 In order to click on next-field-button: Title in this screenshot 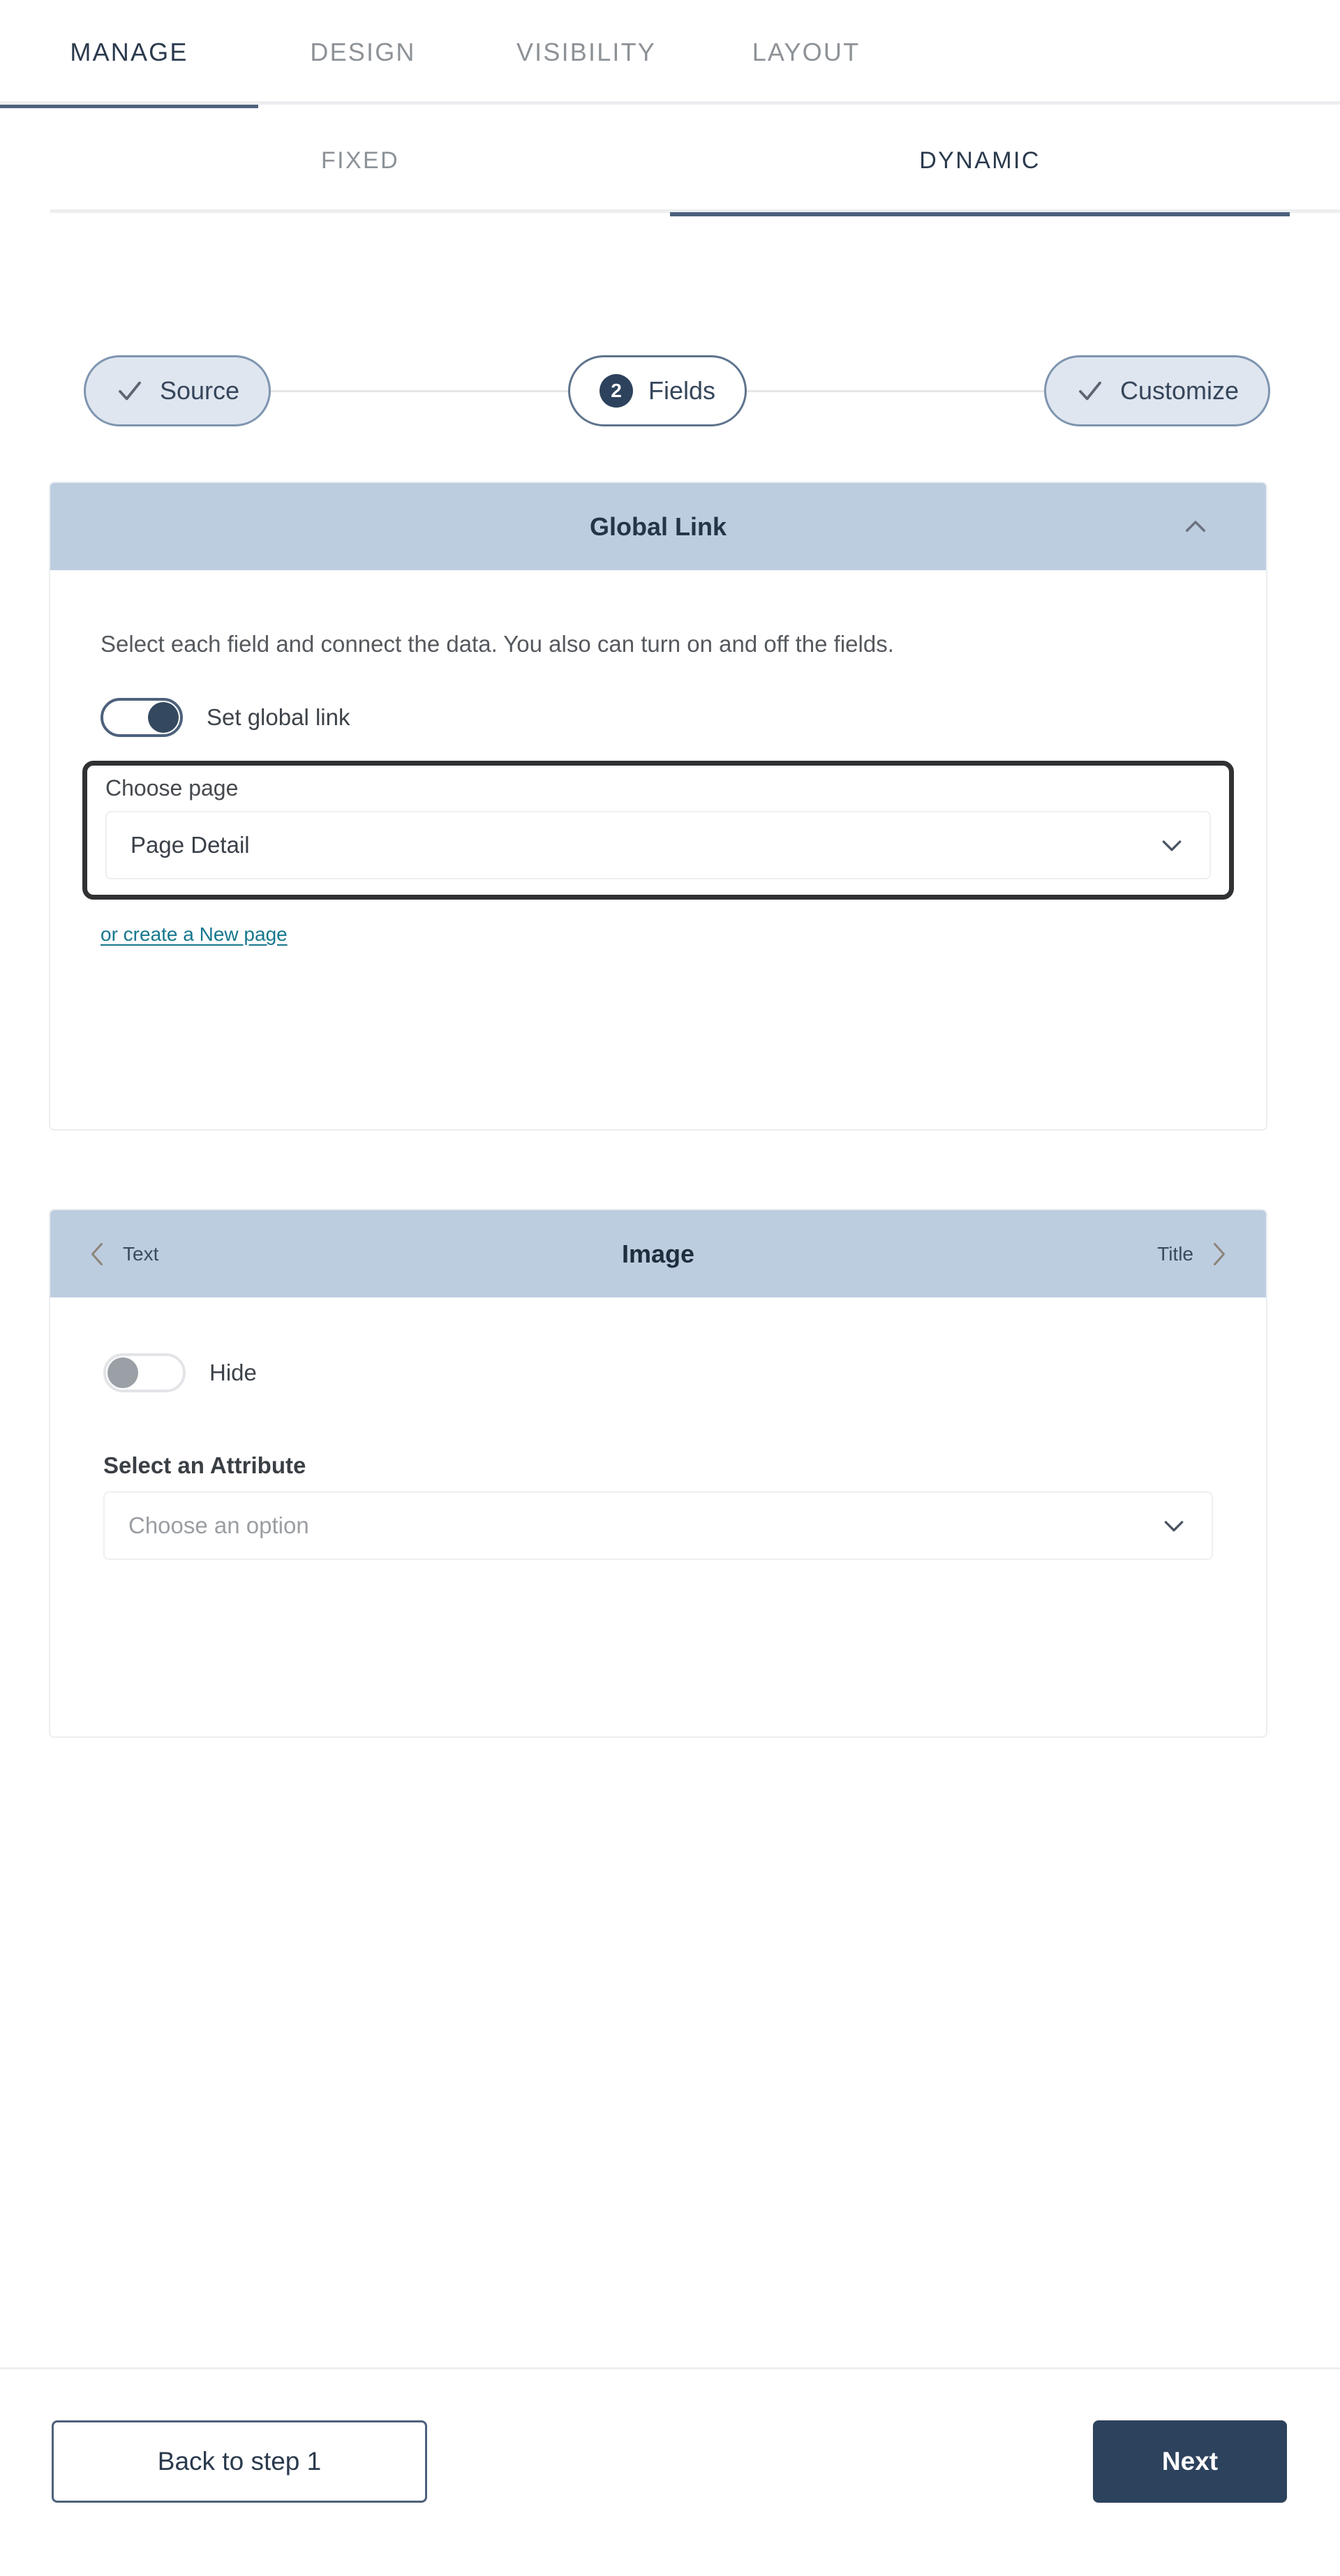, I will do `click(1162, 1254)`.